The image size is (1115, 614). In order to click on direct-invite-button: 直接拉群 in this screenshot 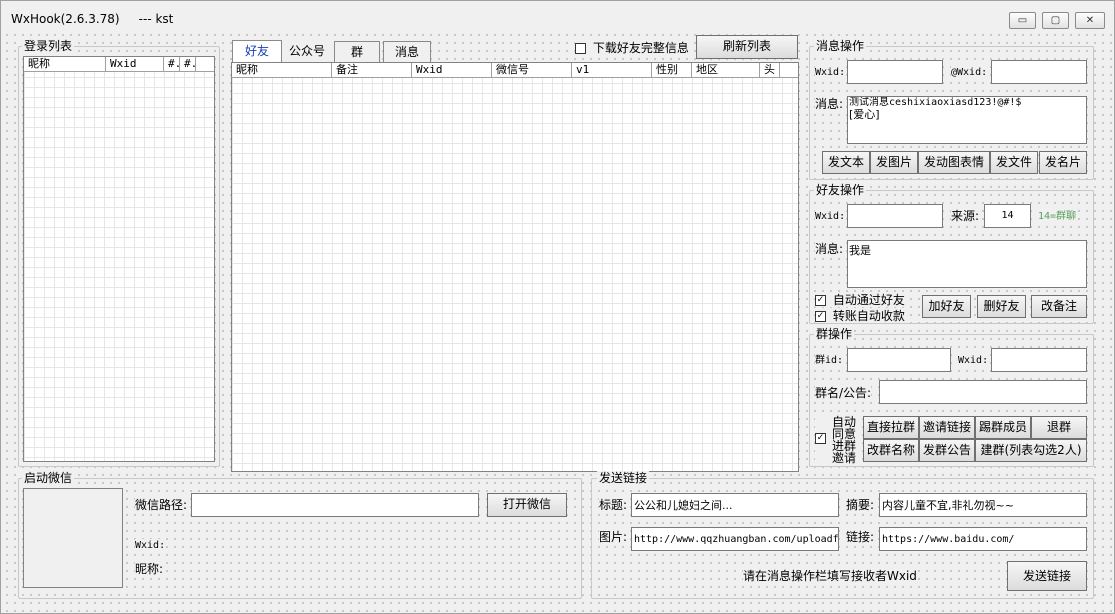, I will do `click(891, 427)`.